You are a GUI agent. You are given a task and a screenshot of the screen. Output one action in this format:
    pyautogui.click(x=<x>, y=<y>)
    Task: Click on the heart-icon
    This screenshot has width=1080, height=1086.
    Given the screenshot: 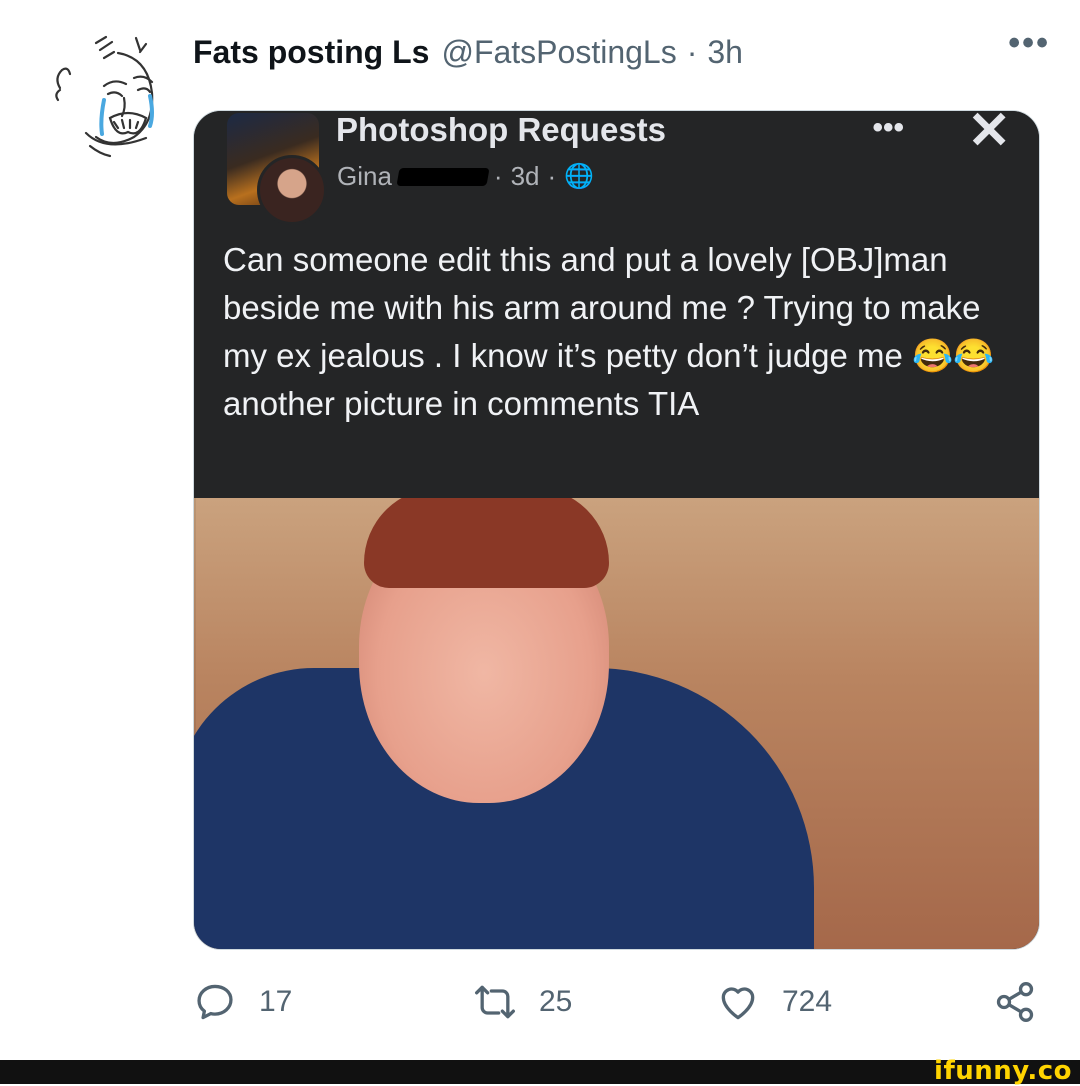 What is the action you would take?
    pyautogui.click(x=738, y=1003)
    